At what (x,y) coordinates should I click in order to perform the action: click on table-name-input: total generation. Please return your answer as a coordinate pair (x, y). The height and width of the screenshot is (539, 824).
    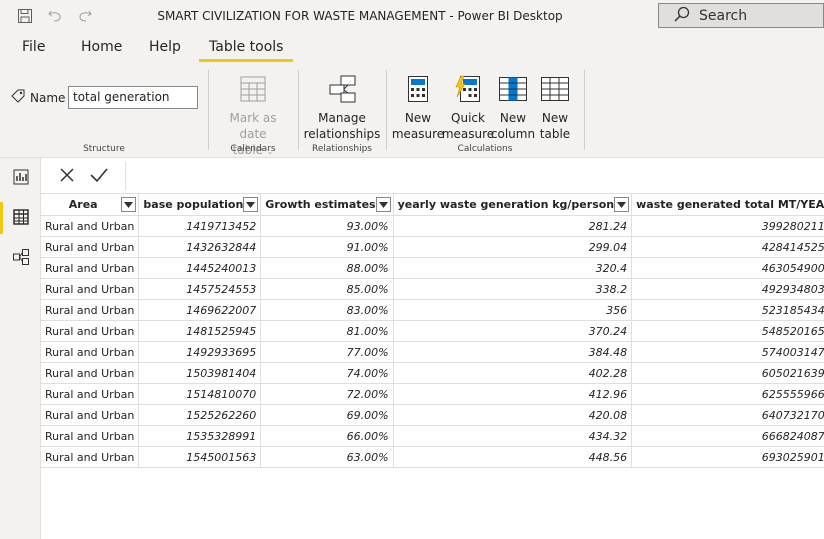
    Looking at the image, I should click on (133, 97).